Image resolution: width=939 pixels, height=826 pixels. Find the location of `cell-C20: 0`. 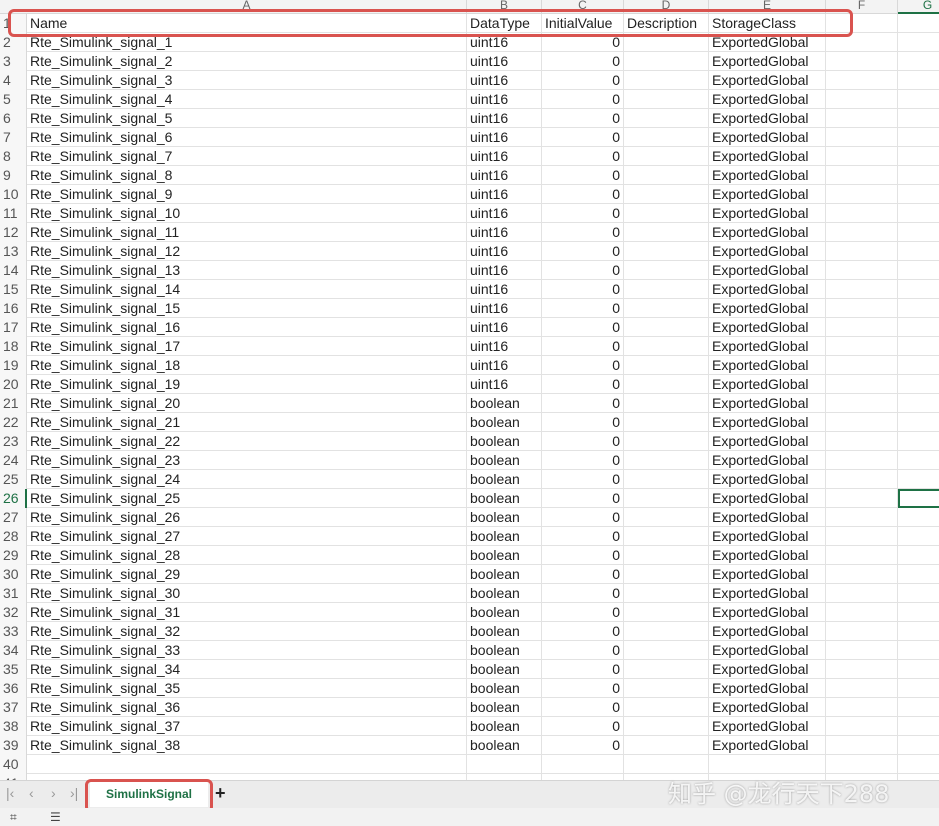

cell-C20: 0 is located at coordinates (583, 384).